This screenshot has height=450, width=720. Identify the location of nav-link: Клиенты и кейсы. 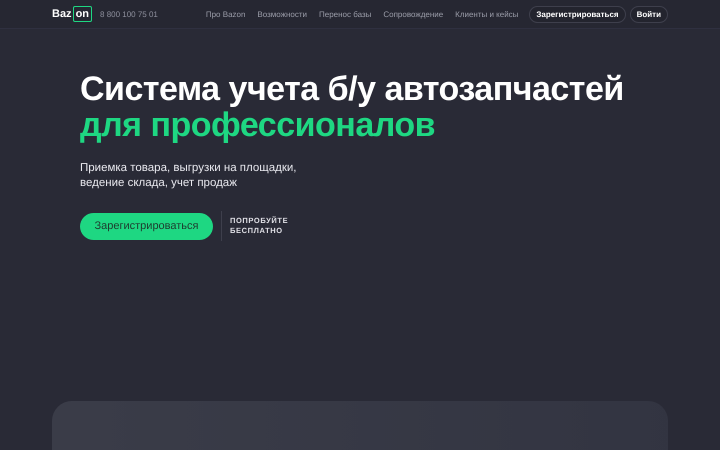
(486, 14).